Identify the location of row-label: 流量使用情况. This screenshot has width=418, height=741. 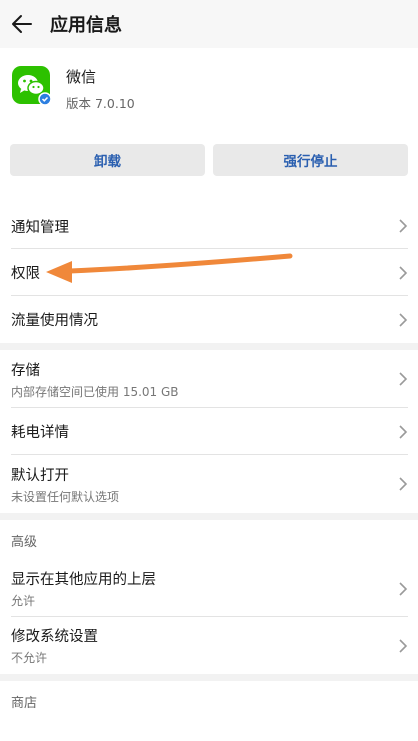
(54, 321).